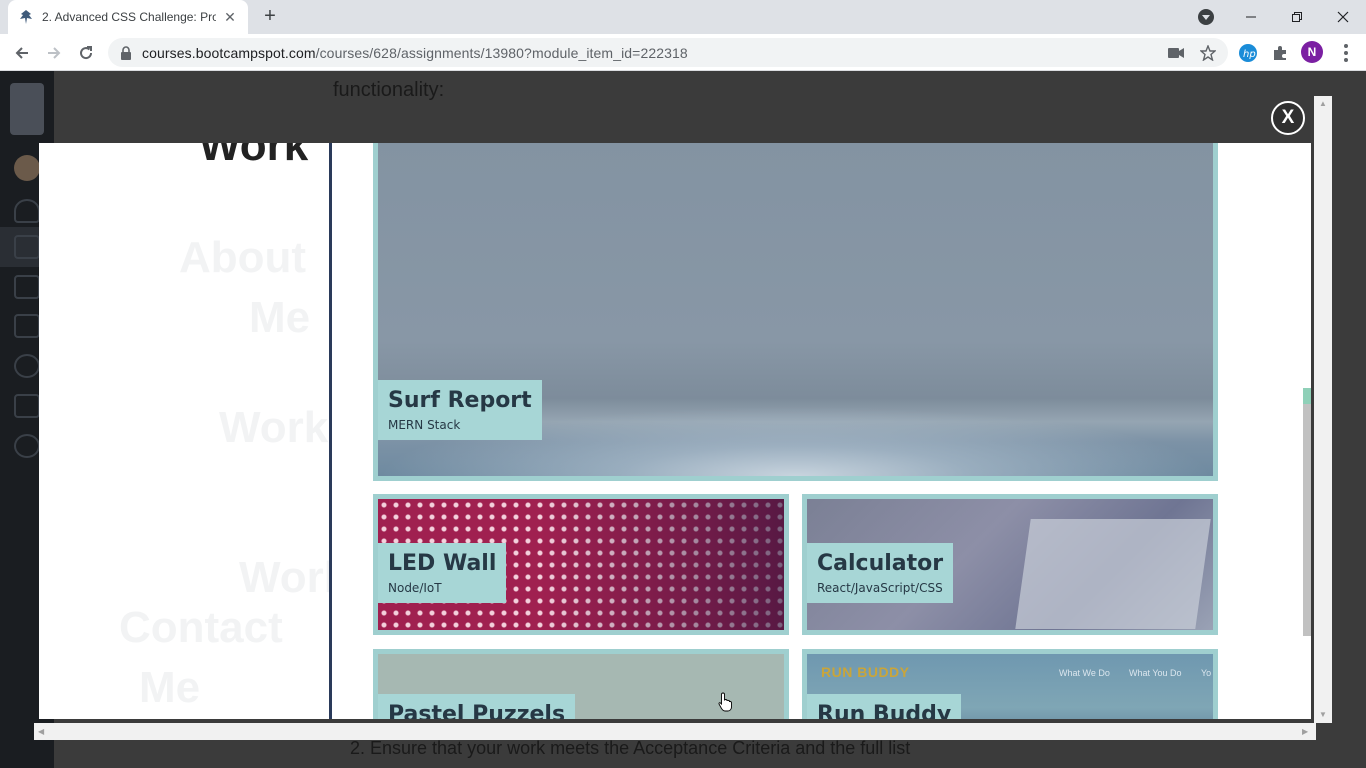  Describe the element at coordinates (41, 731) in the screenshot. I see `scroll-left-arrow-icon: ◀` at that location.